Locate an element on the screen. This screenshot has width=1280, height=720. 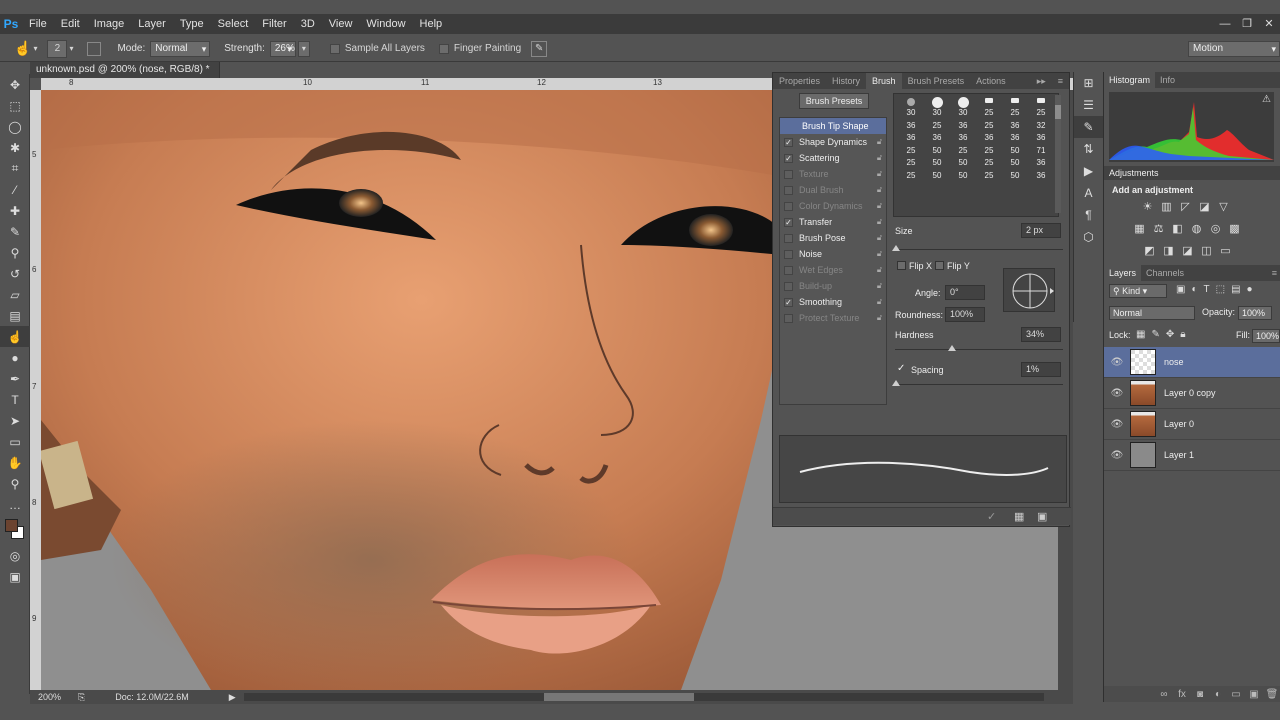
brush-setting-texture: Texture 🔓︎ is located at coordinates (833, 174).